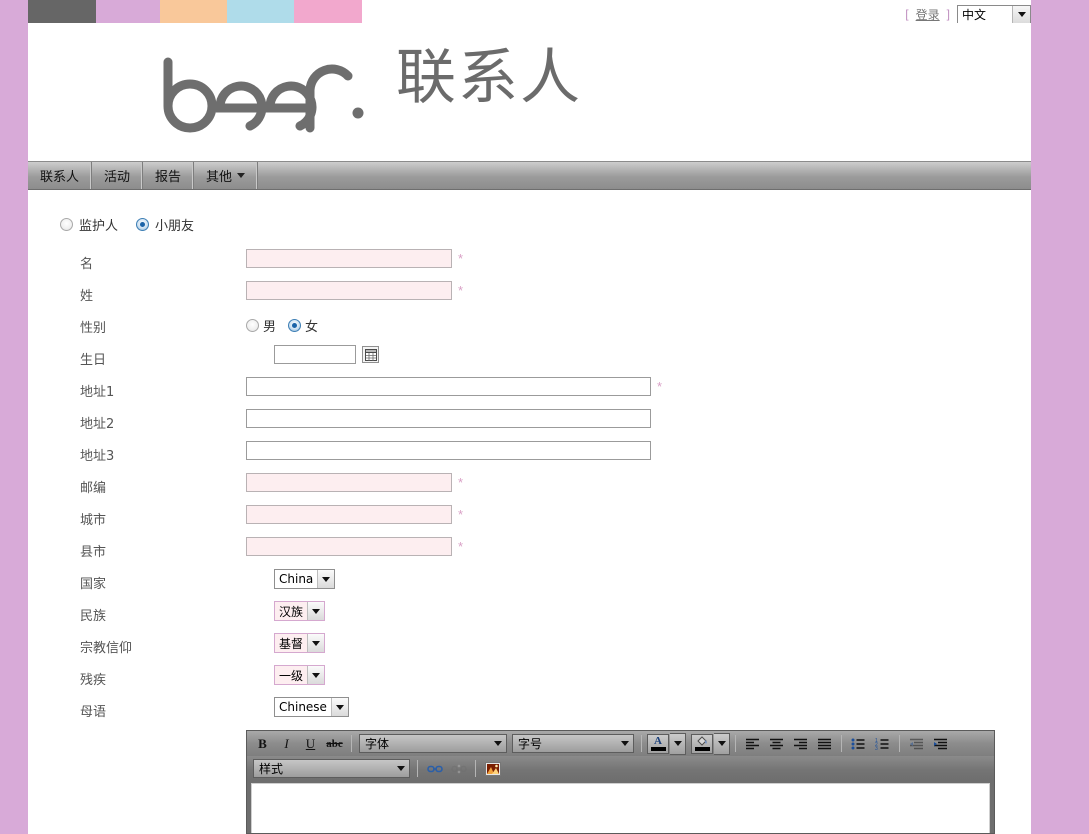  I want to click on font-size-select-value: 字号, so click(530, 744).